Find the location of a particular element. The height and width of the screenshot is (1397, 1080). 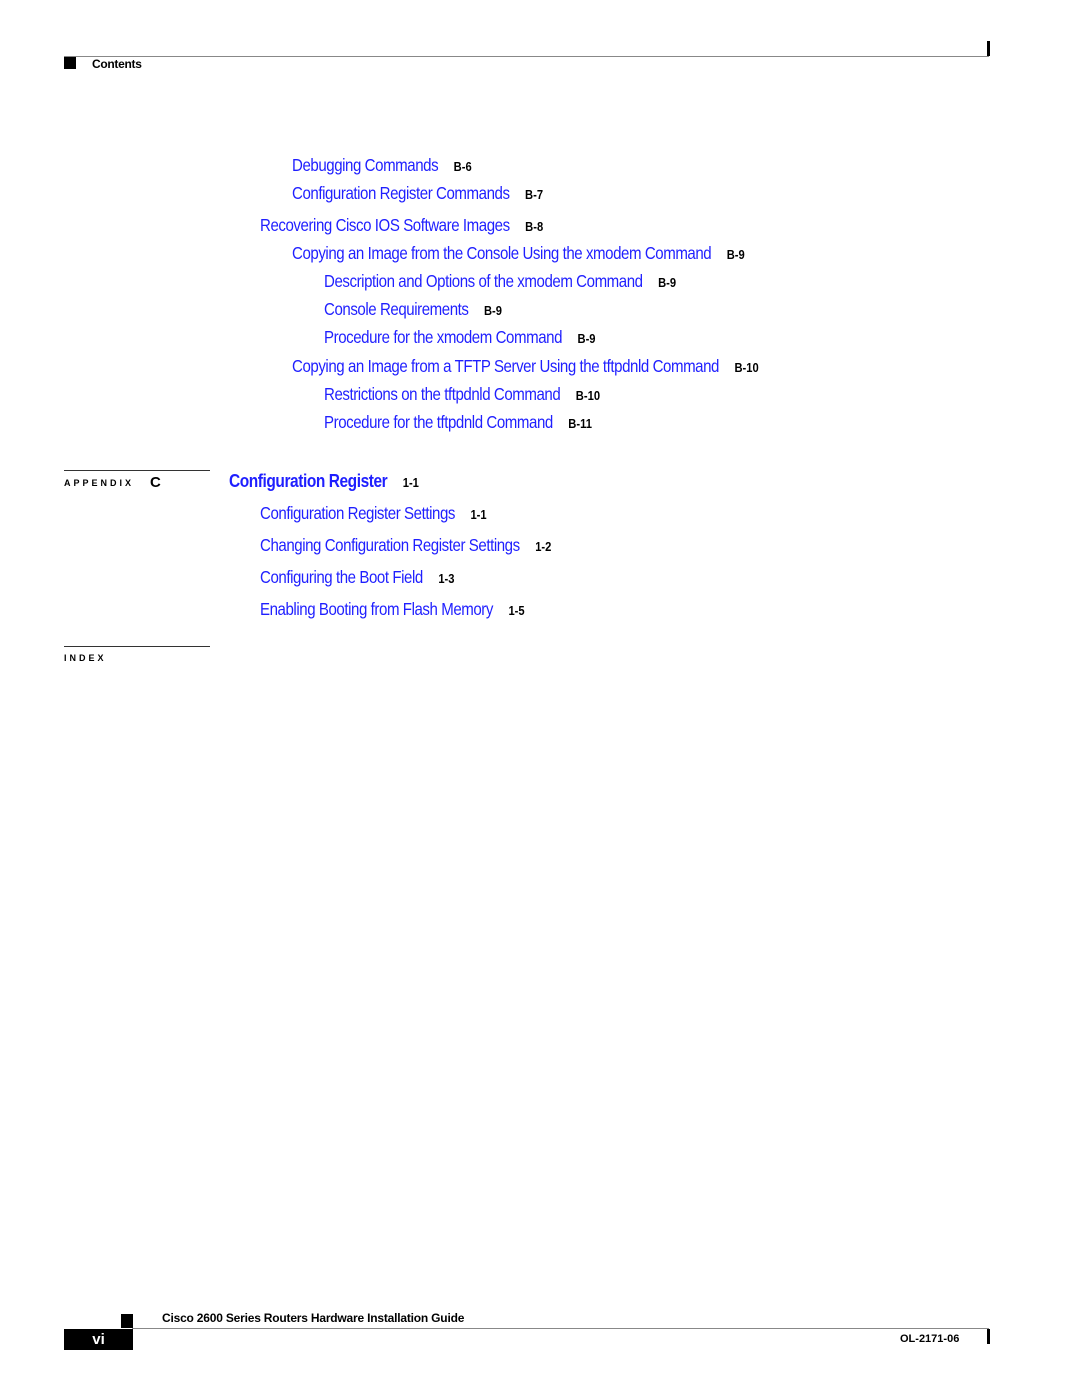

toc-entry: Enabling Booting from Flash Memory 1-5 is located at coordinates (392, 609).